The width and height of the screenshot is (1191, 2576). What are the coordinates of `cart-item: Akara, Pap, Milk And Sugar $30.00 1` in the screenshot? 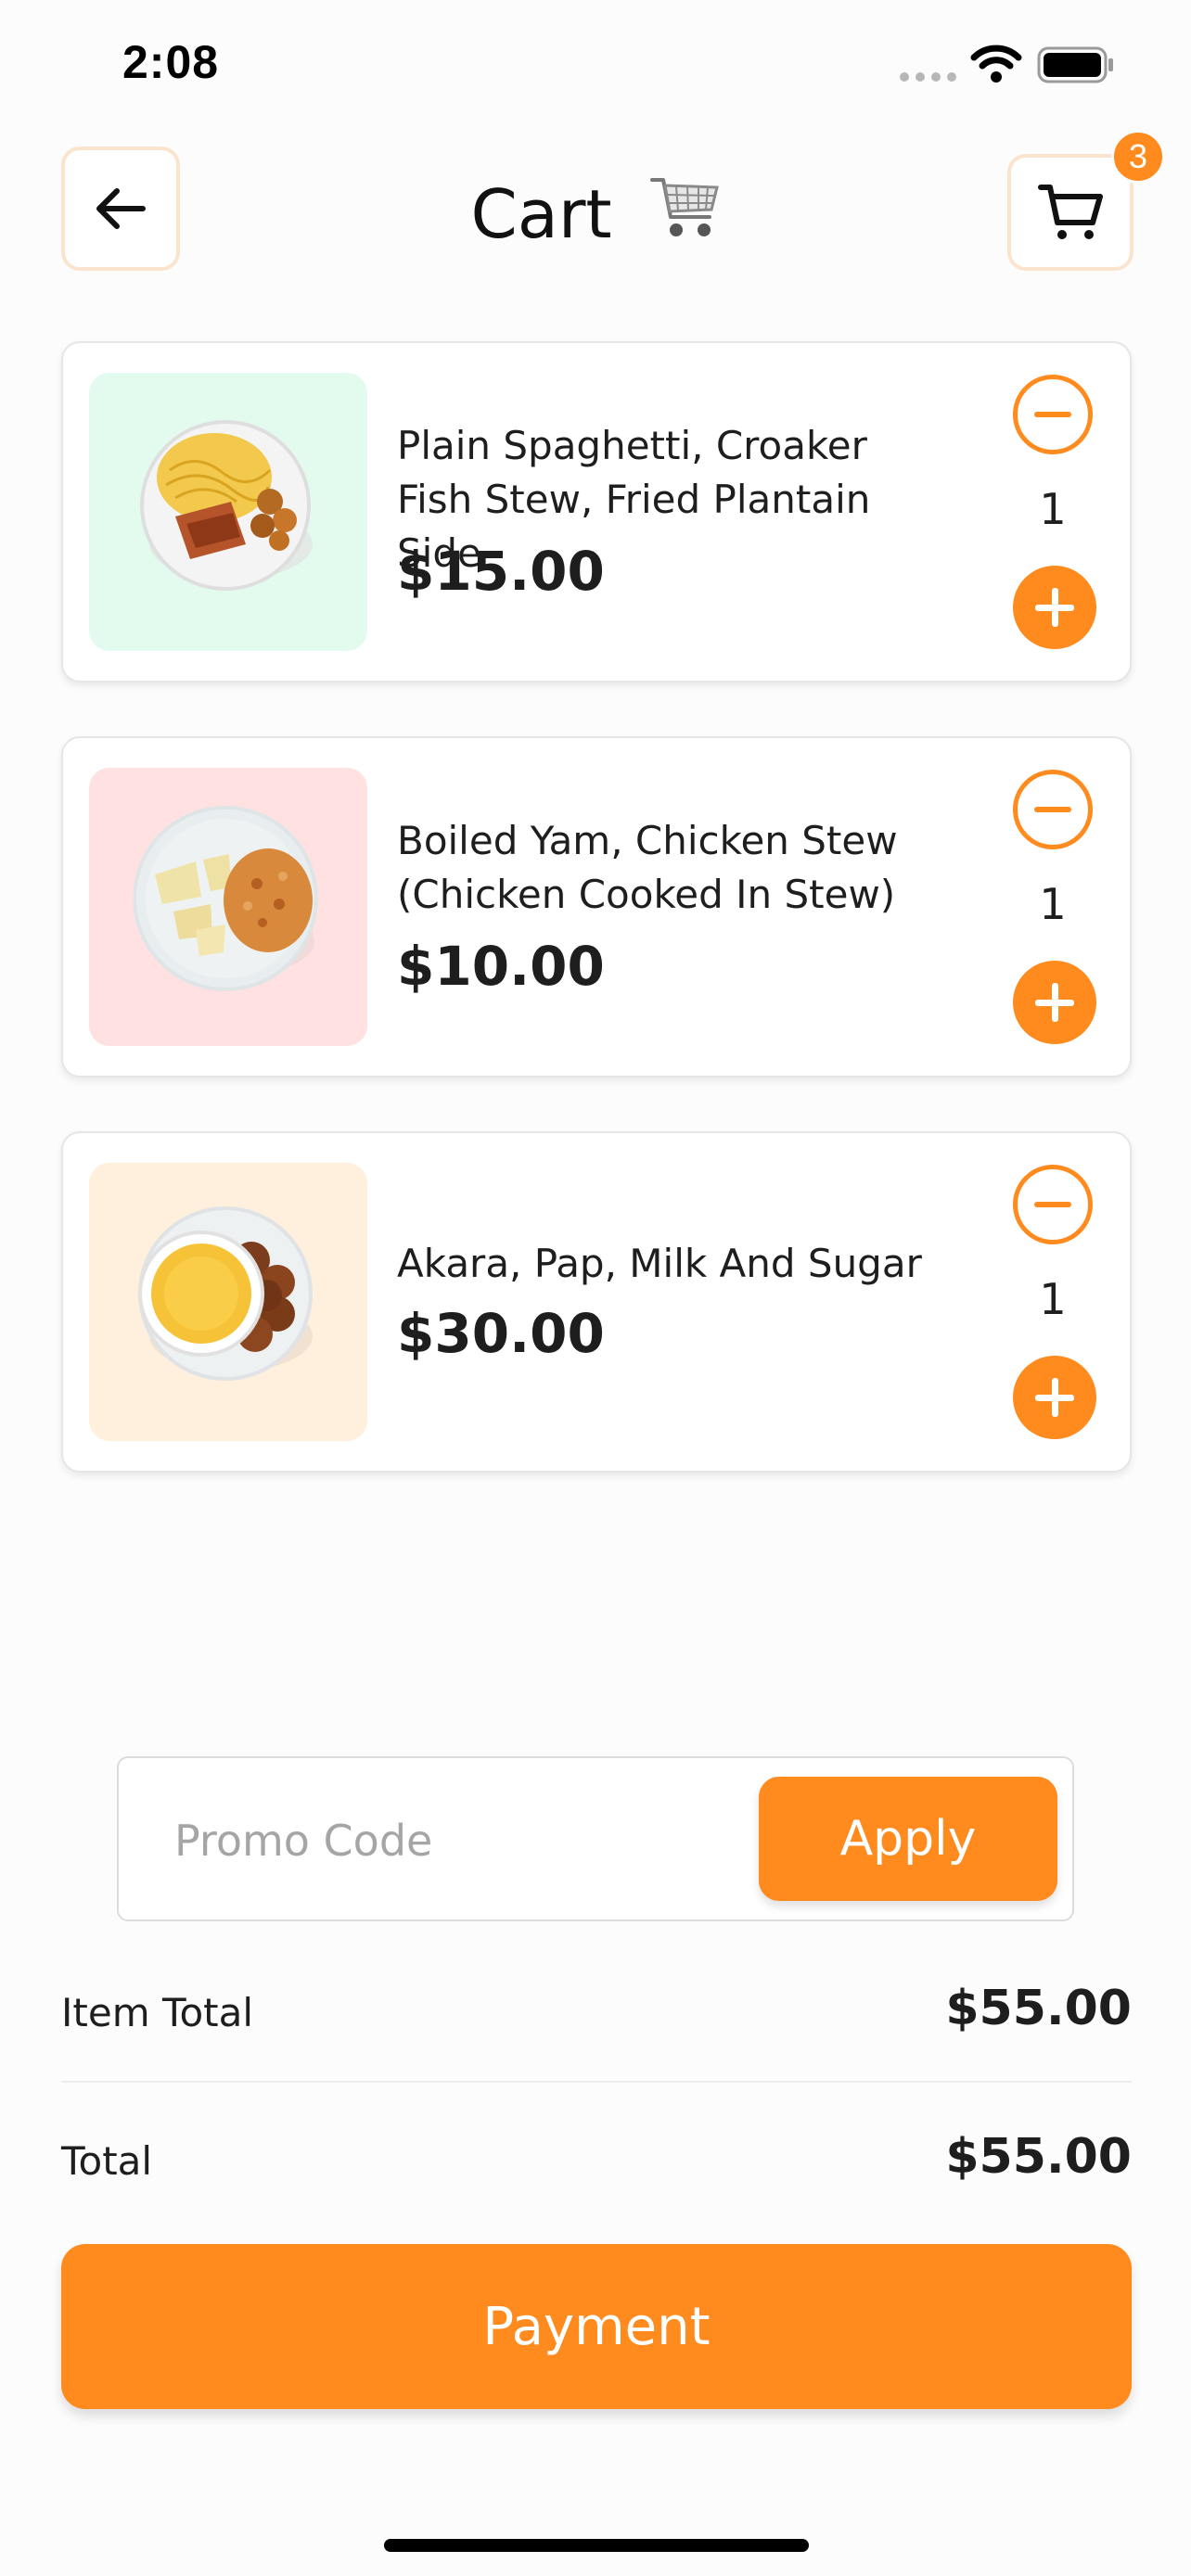 It's located at (597, 1302).